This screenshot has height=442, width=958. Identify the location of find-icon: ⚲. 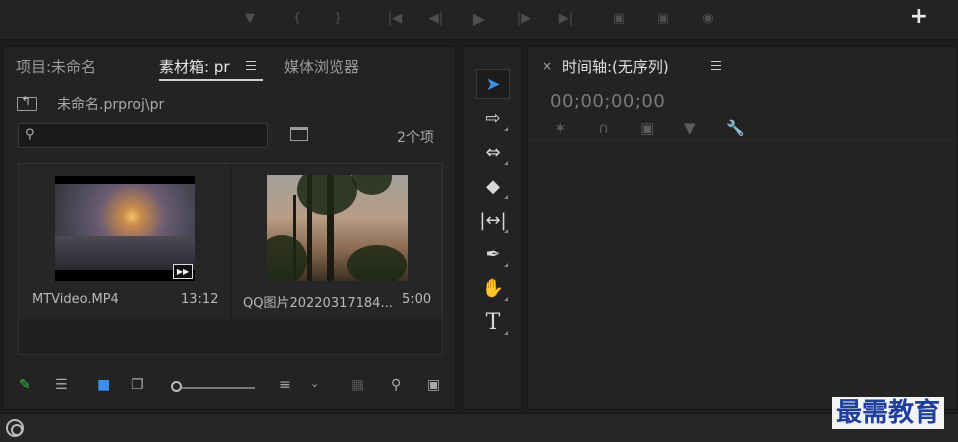
(396, 385).